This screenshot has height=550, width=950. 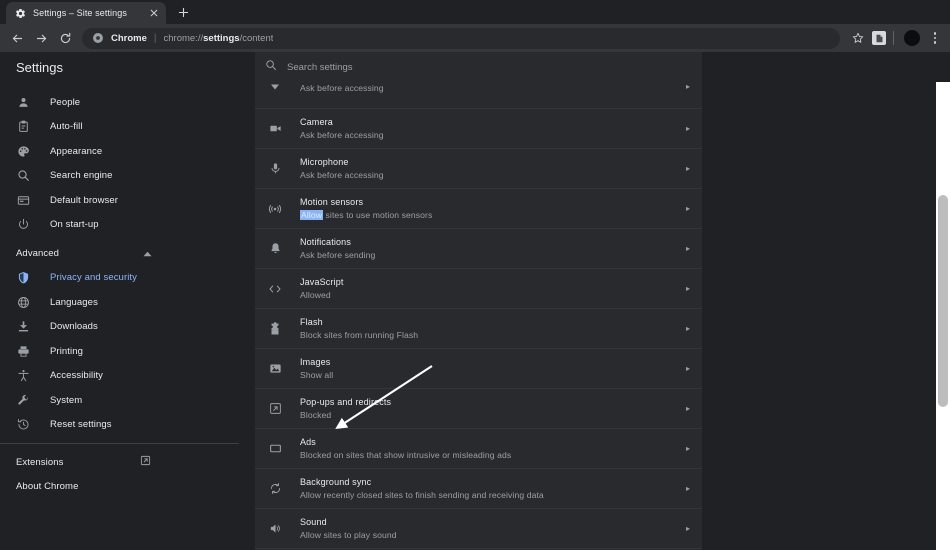 What do you see at coordinates (275, 368) in the screenshot?
I see `image-icon` at bounding box center [275, 368].